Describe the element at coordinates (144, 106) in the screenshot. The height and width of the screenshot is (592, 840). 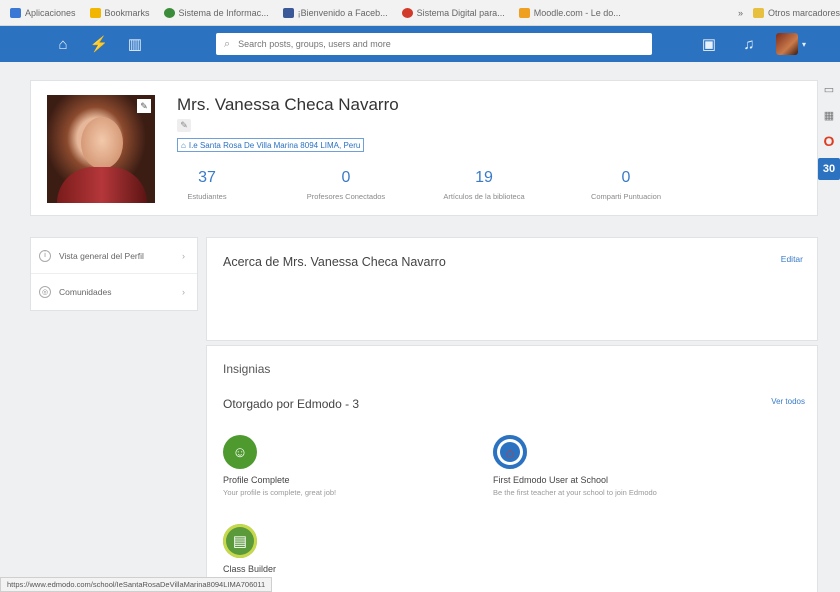
I see `edit-photo-icon: ✎` at that location.